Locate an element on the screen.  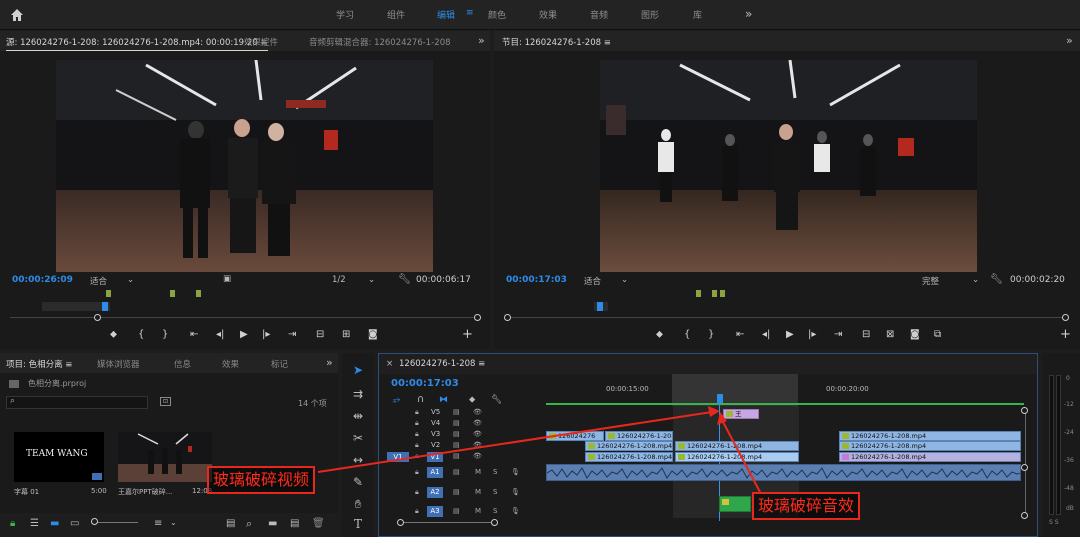
extract-icon: ⊠ is located at coordinates (890, 335).